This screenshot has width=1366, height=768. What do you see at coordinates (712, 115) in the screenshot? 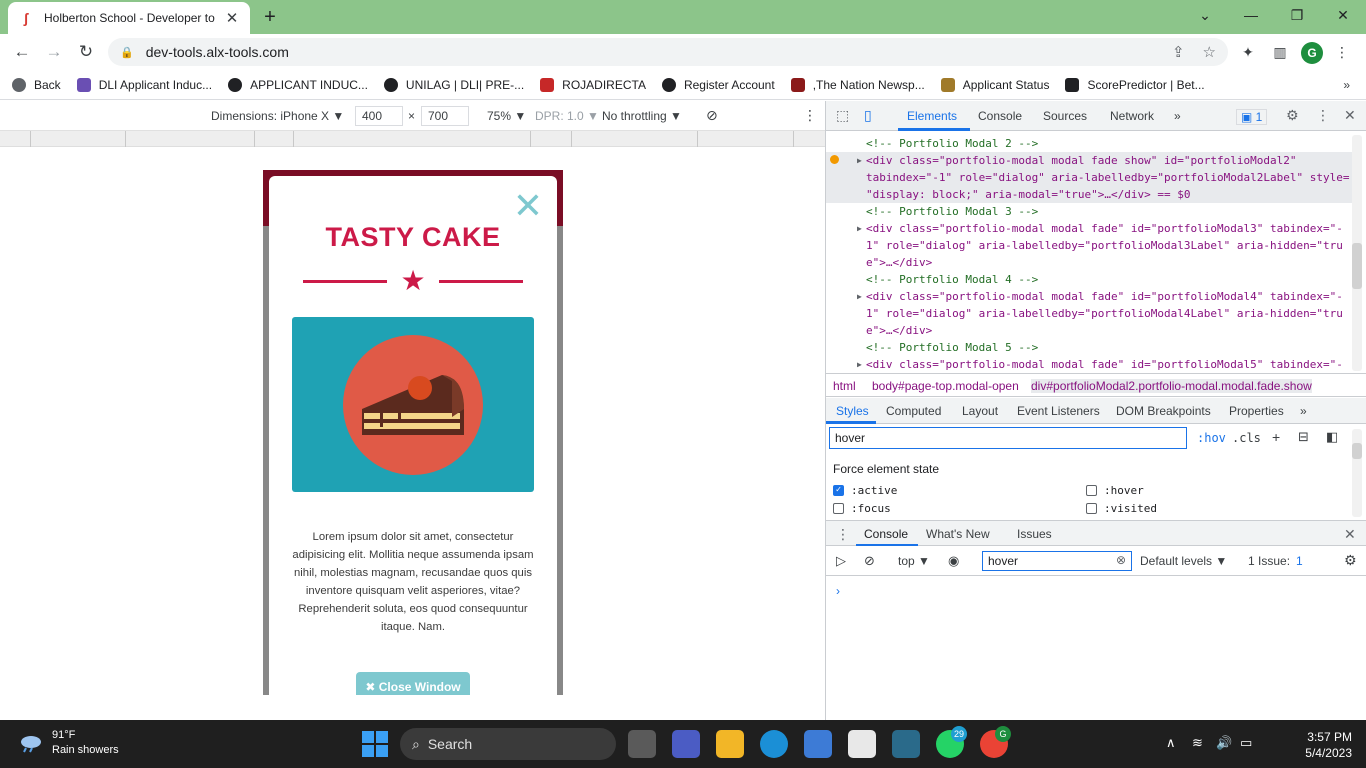
I see `rotate-icon: ⊘` at bounding box center [712, 115].